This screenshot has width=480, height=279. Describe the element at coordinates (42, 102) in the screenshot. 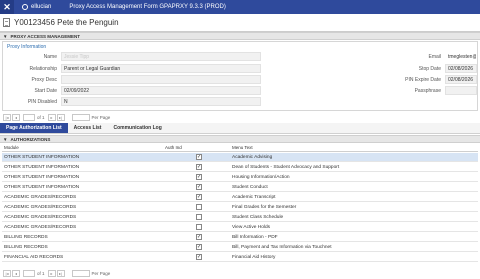

I see `pin-disabled-label: PIN Disabled` at that location.